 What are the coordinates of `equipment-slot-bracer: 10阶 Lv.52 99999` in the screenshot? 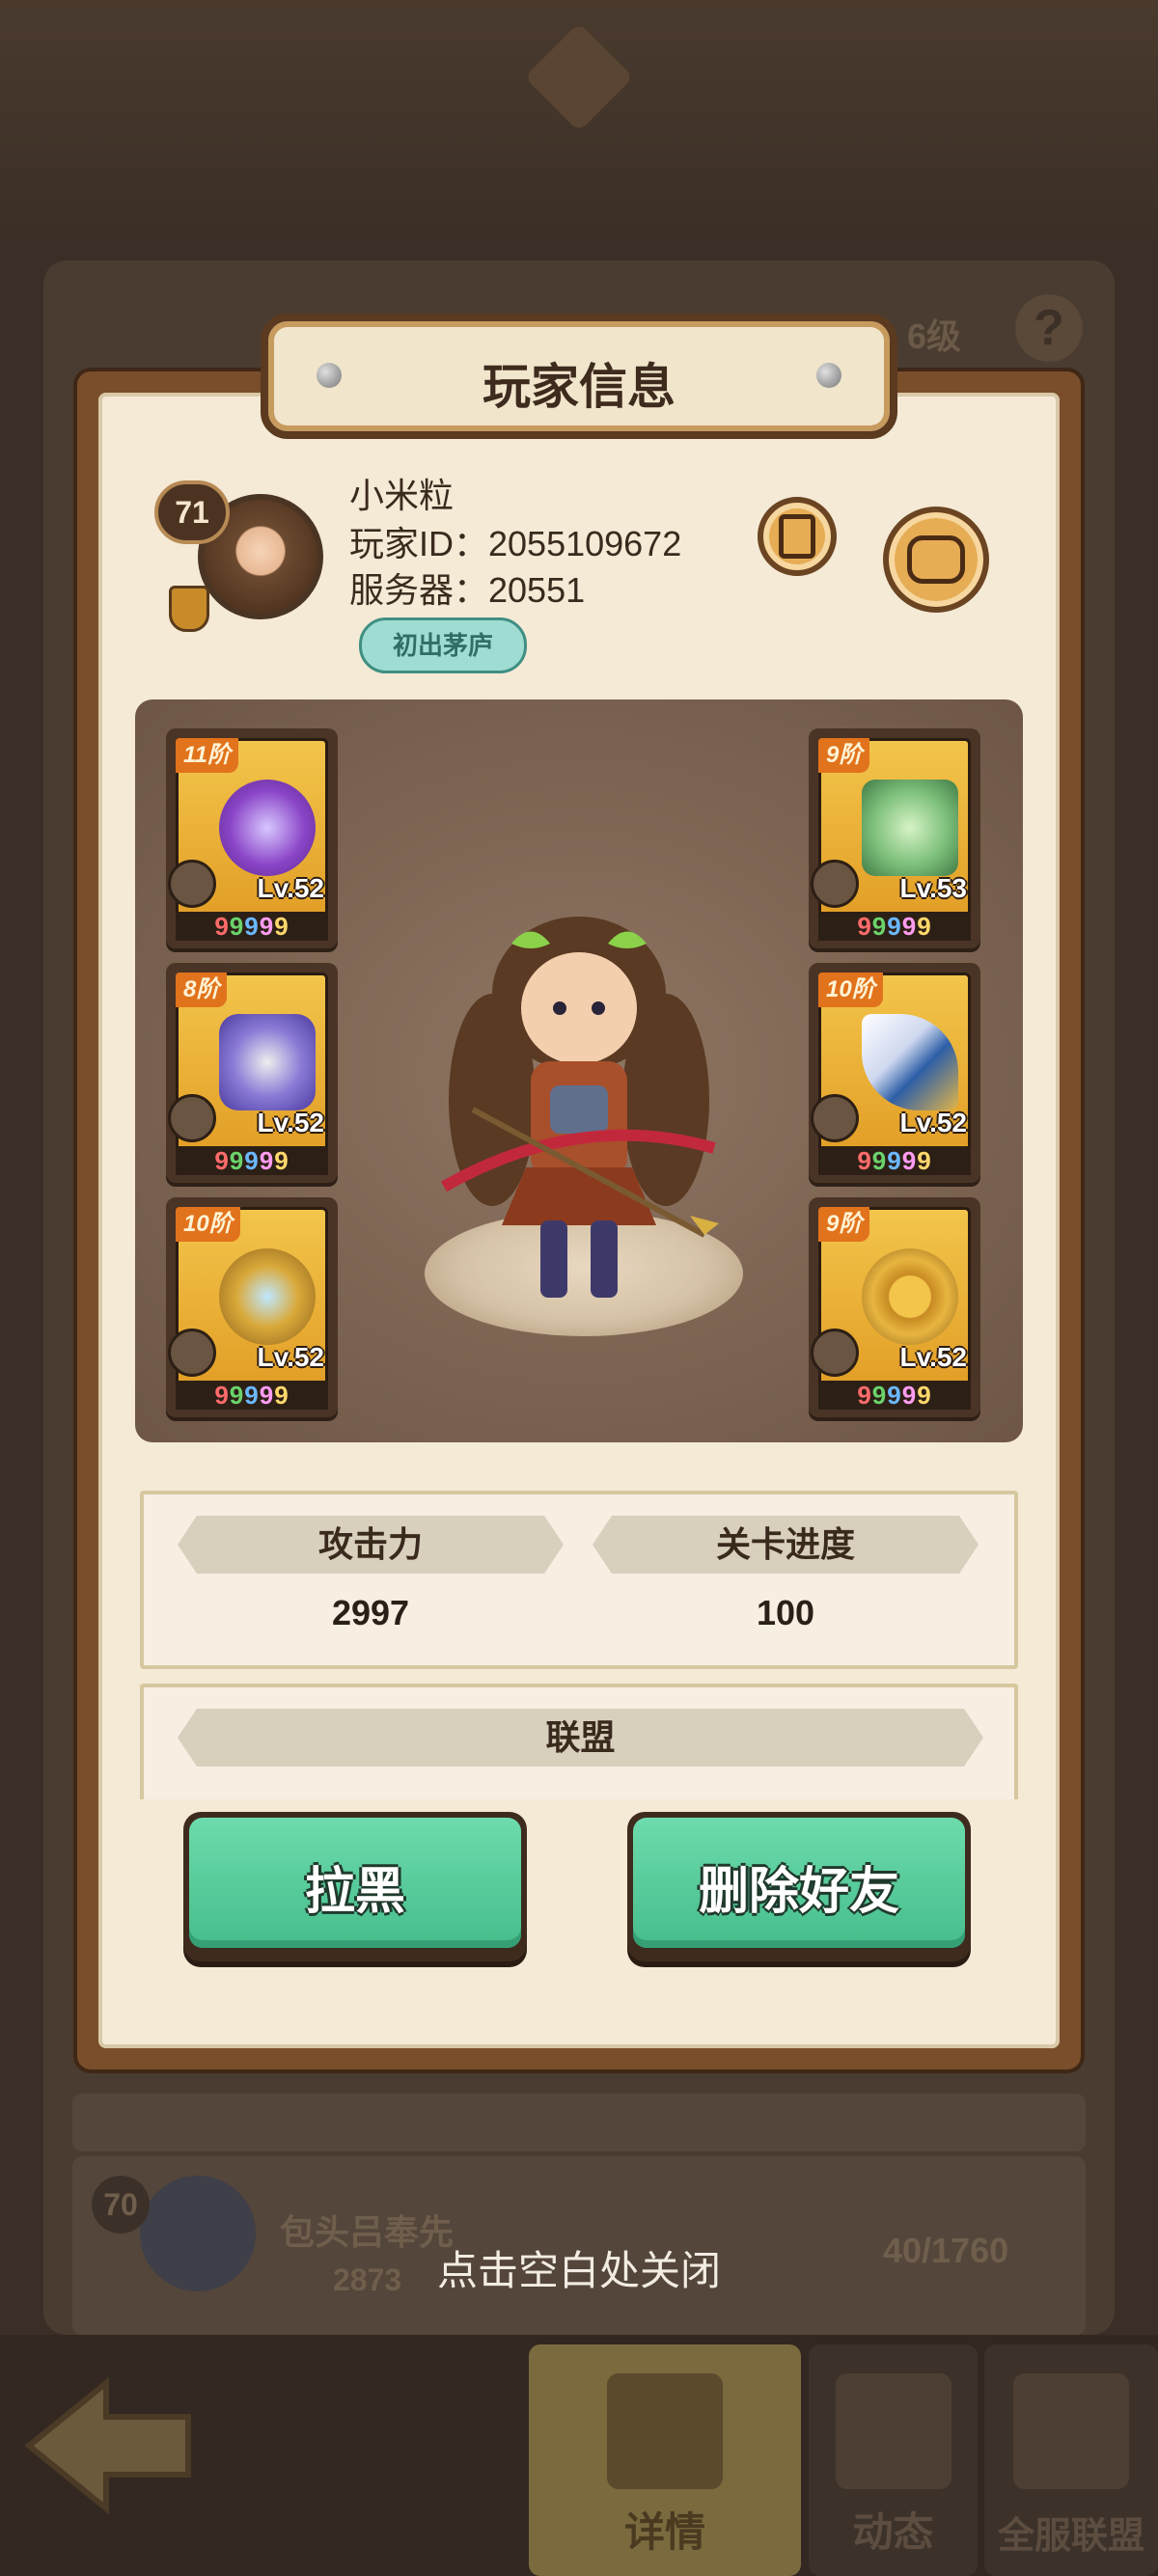 It's located at (252, 1307).